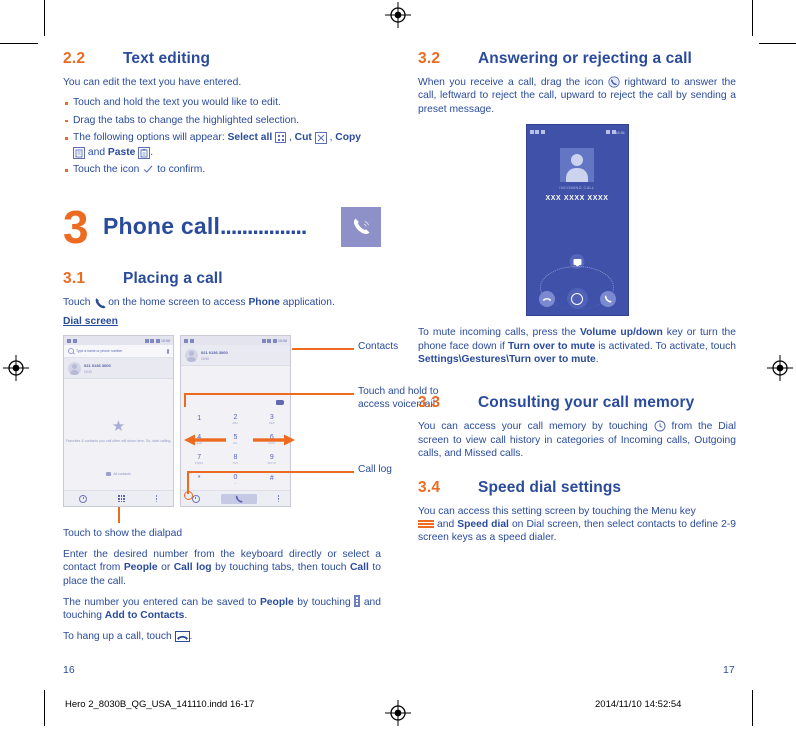  I want to click on crop-mark-bottom-left-v, so click(44, 708).